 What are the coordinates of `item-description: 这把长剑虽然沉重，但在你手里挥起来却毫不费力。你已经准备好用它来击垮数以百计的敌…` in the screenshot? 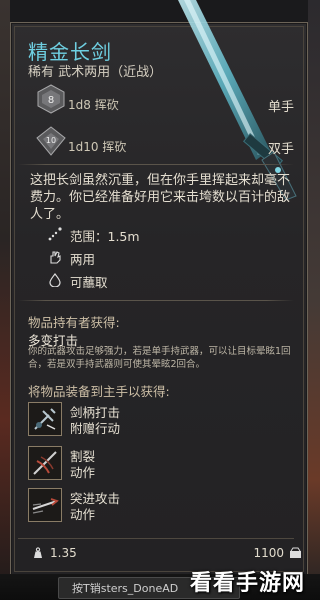 It's located at (160, 197).